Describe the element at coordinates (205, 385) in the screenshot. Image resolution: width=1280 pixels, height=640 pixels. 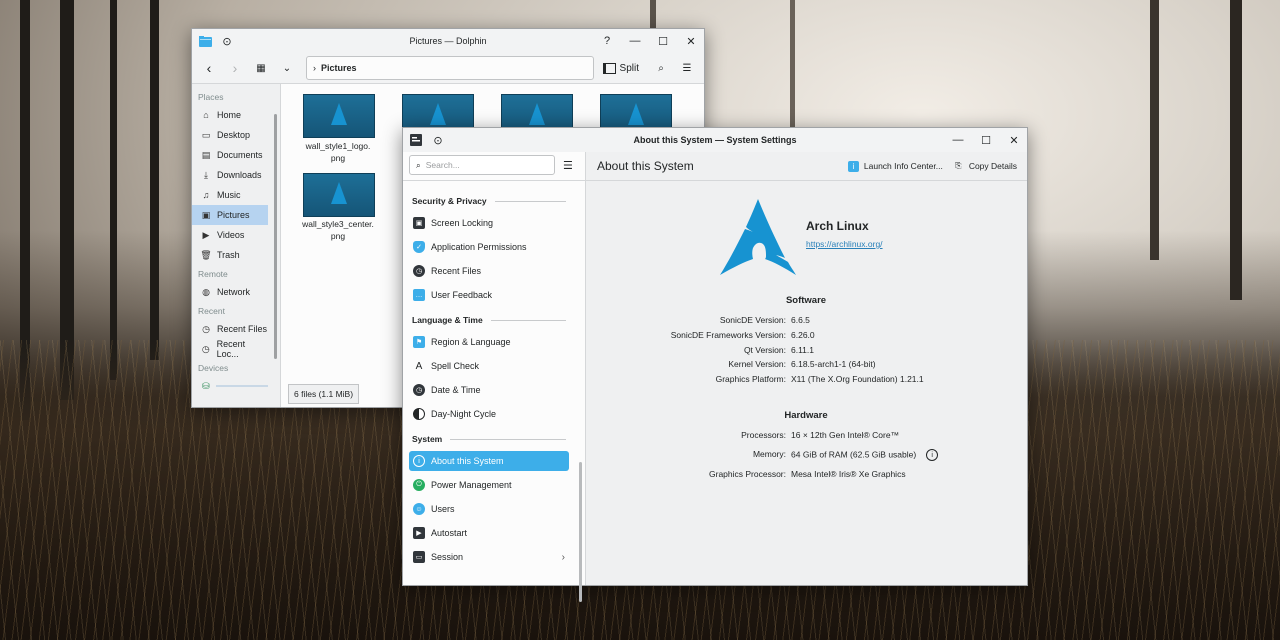
I see `drive-icon: ⛁` at that location.